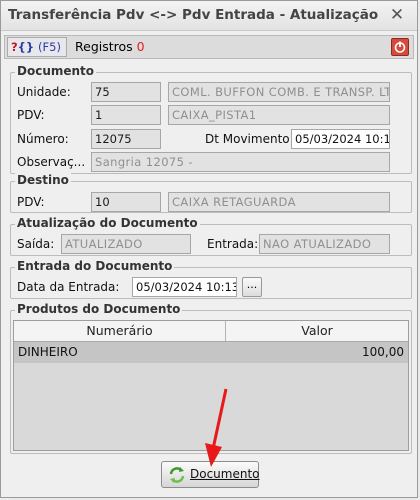 The height and width of the screenshot is (500, 420). What do you see at coordinates (31, 202) in the screenshot?
I see `destino-pdv-label: PDV:` at bounding box center [31, 202].